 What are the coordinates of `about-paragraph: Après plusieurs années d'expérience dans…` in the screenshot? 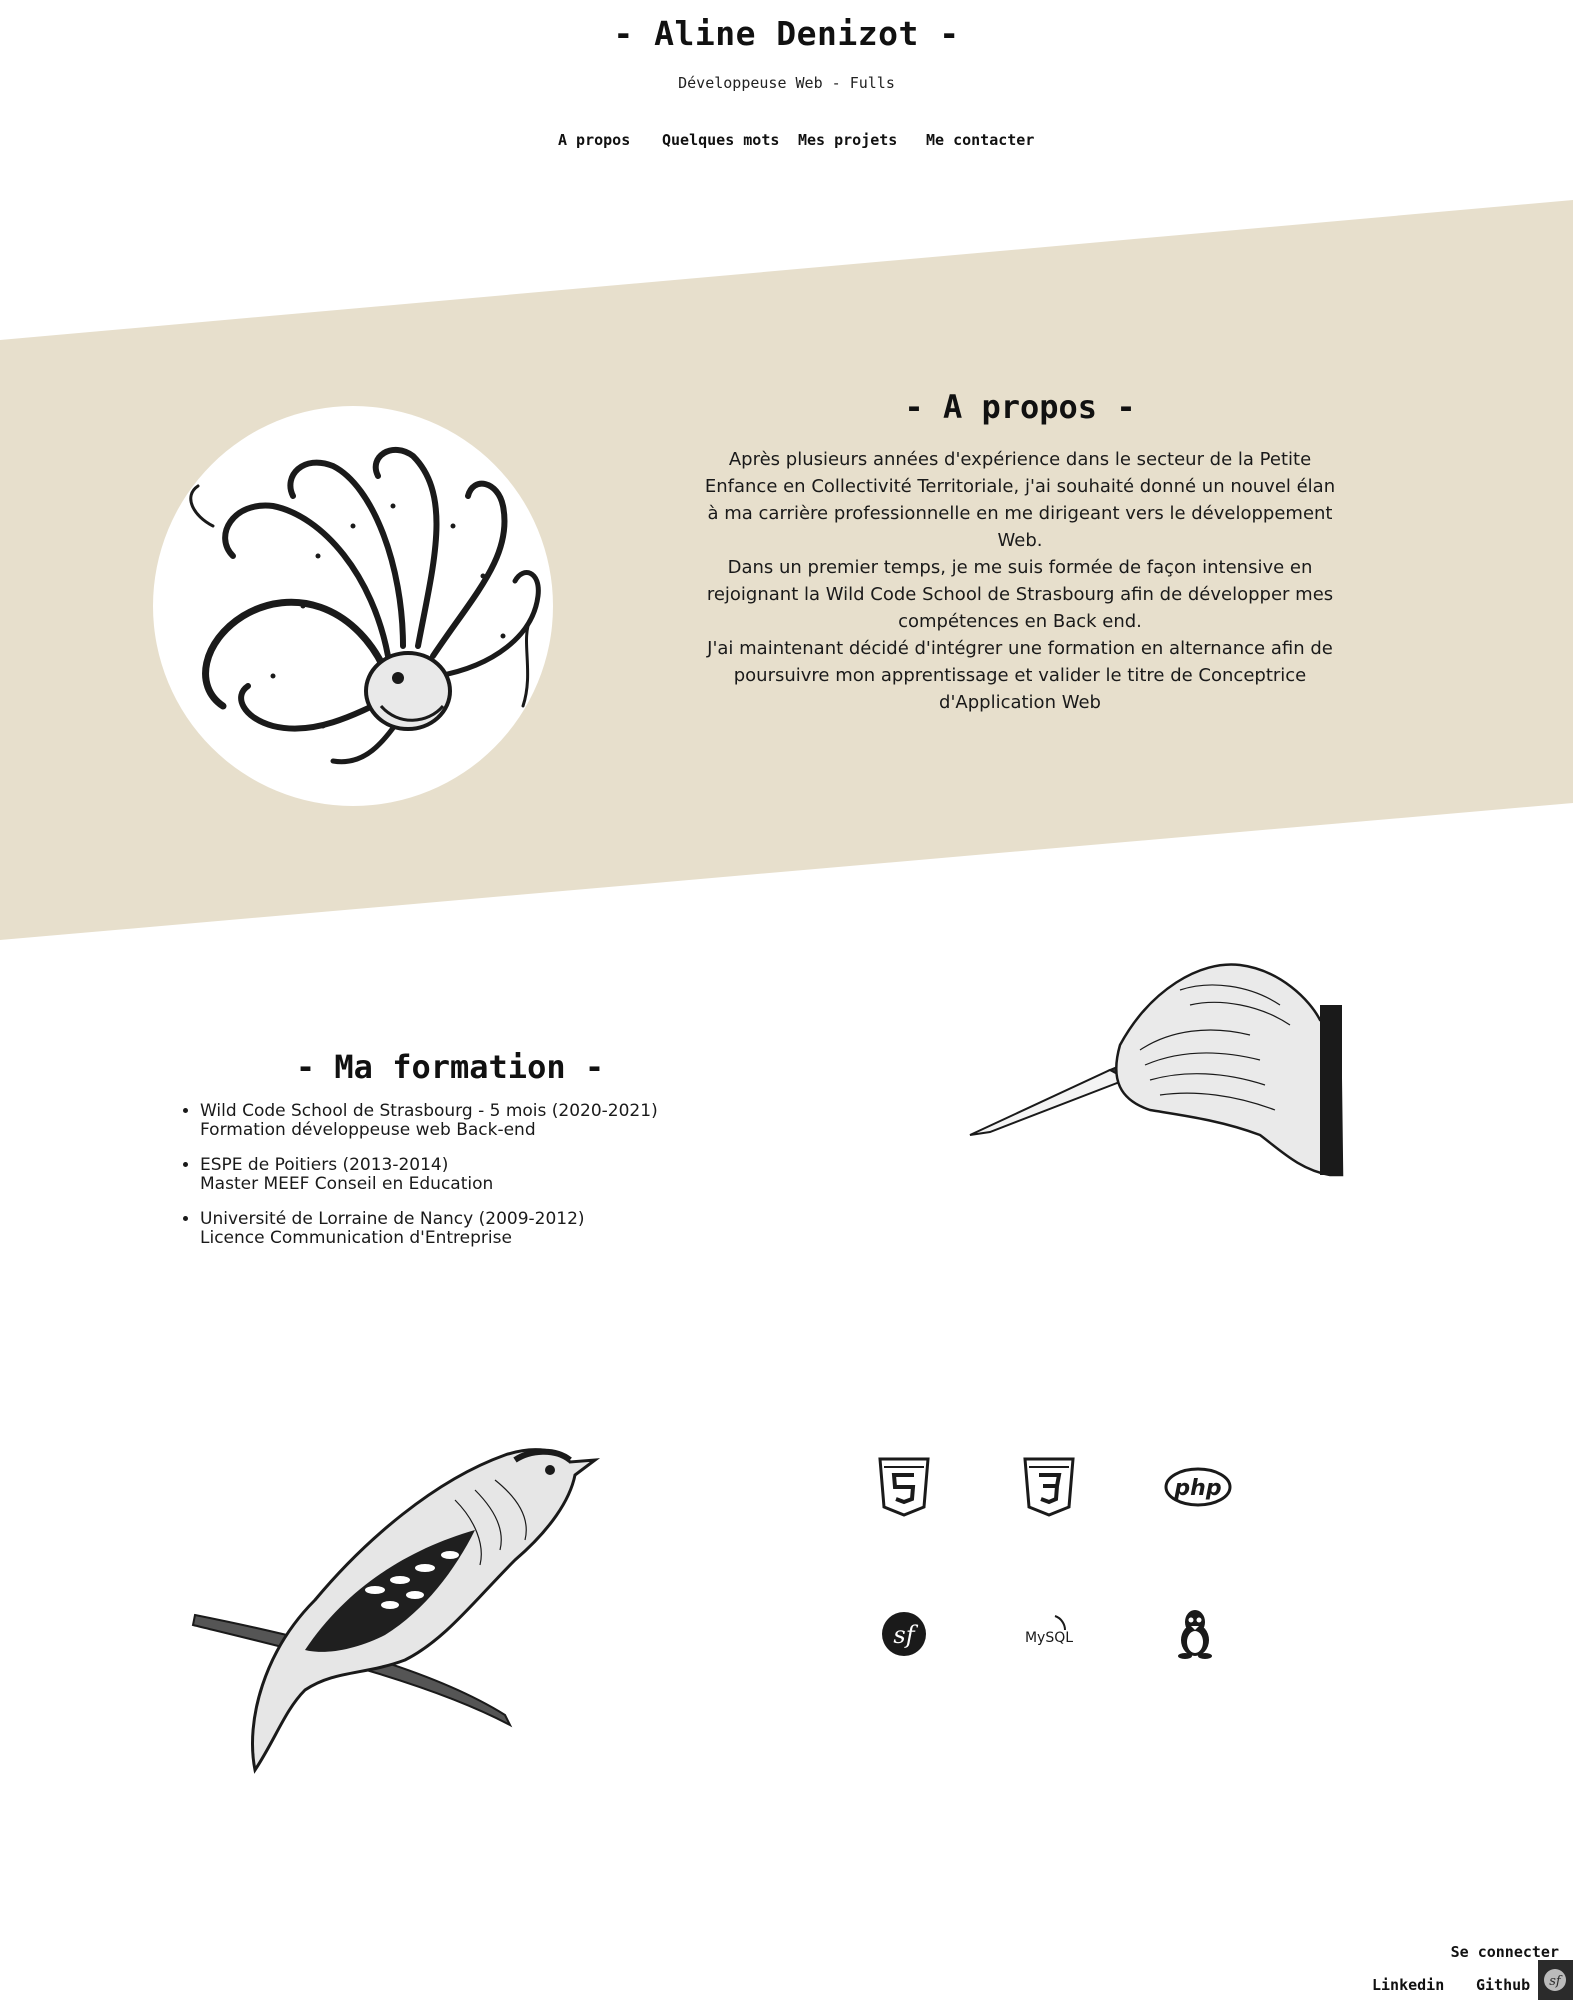 It's located at (1020, 500).